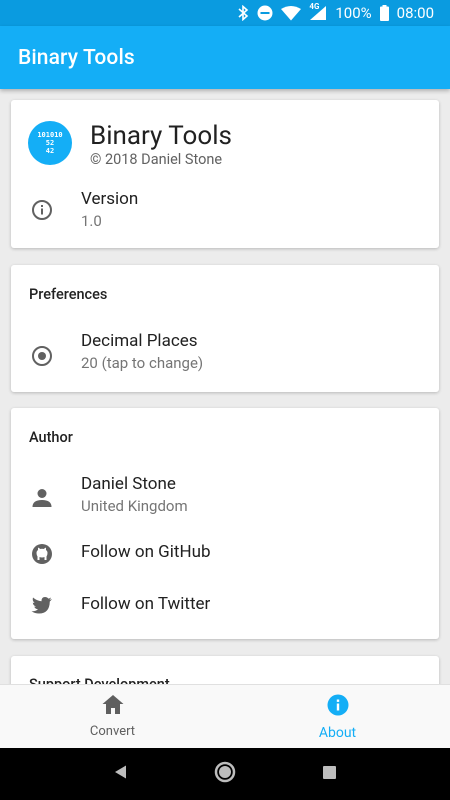 This screenshot has width=450, height=800. What do you see at coordinates (146, 604) in the screenshot?
I see `twitter-link: Follow on Twitter` at bounding box center [146, 604].